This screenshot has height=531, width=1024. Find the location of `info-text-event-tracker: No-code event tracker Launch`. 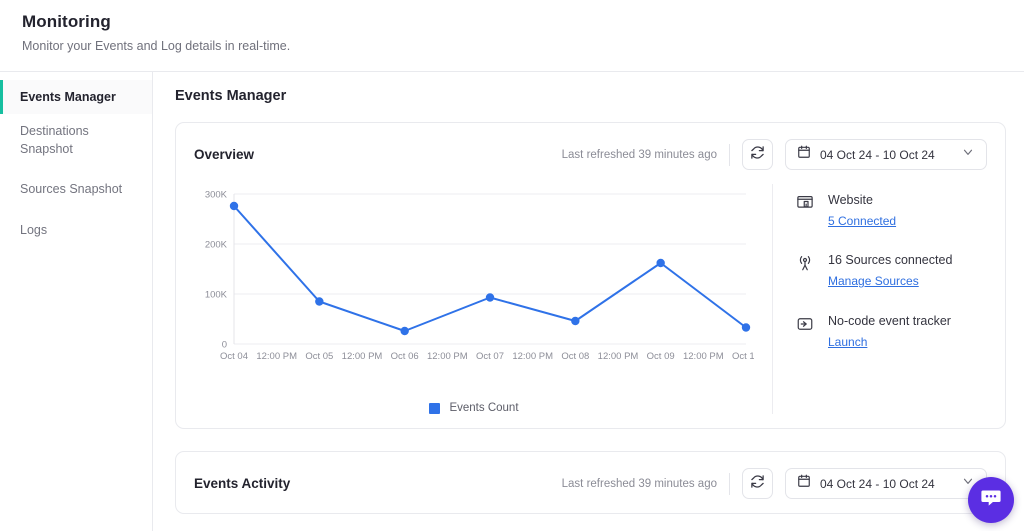

info-text-event-tracker: No-code event tracker Launch is located at coordinates (889, 333).